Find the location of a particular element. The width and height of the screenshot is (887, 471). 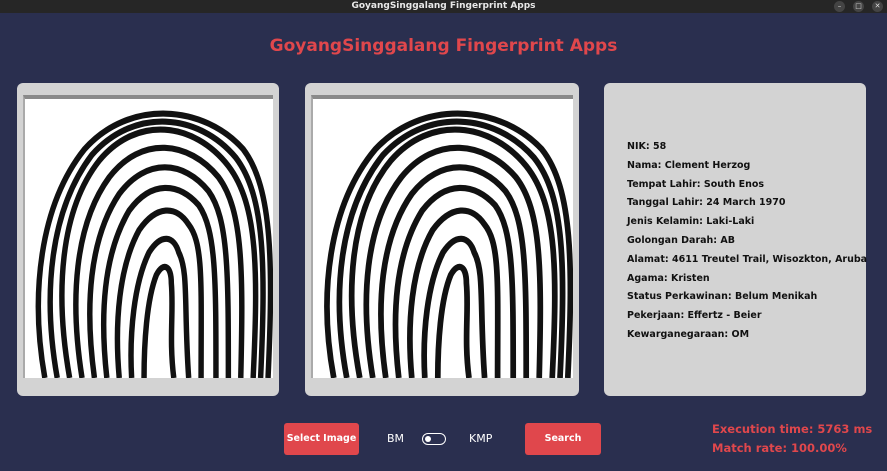

info-tempat-lahir: Tempat Lahir: South Enos is located at coordinates (696, 184).